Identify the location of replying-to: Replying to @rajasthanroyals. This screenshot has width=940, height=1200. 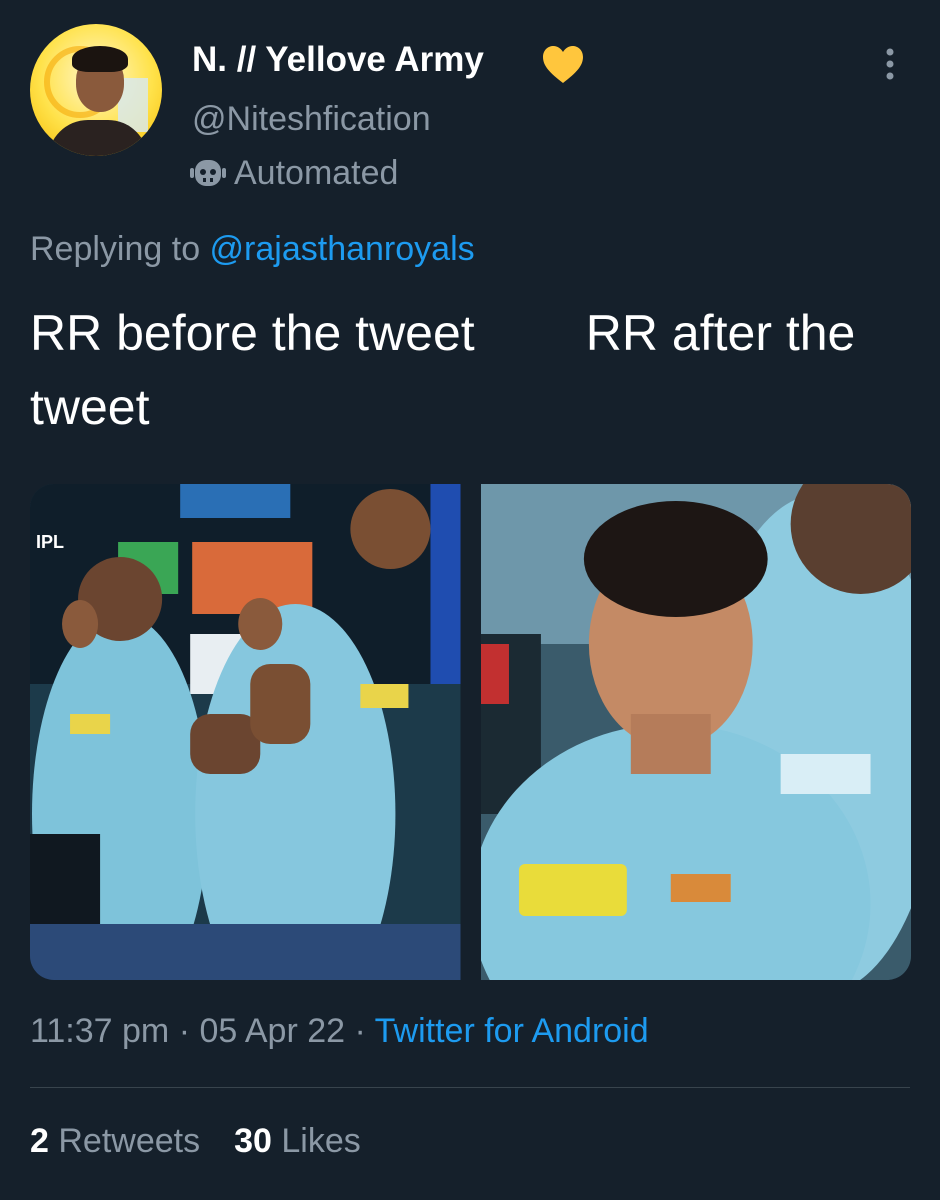
(252, 249).